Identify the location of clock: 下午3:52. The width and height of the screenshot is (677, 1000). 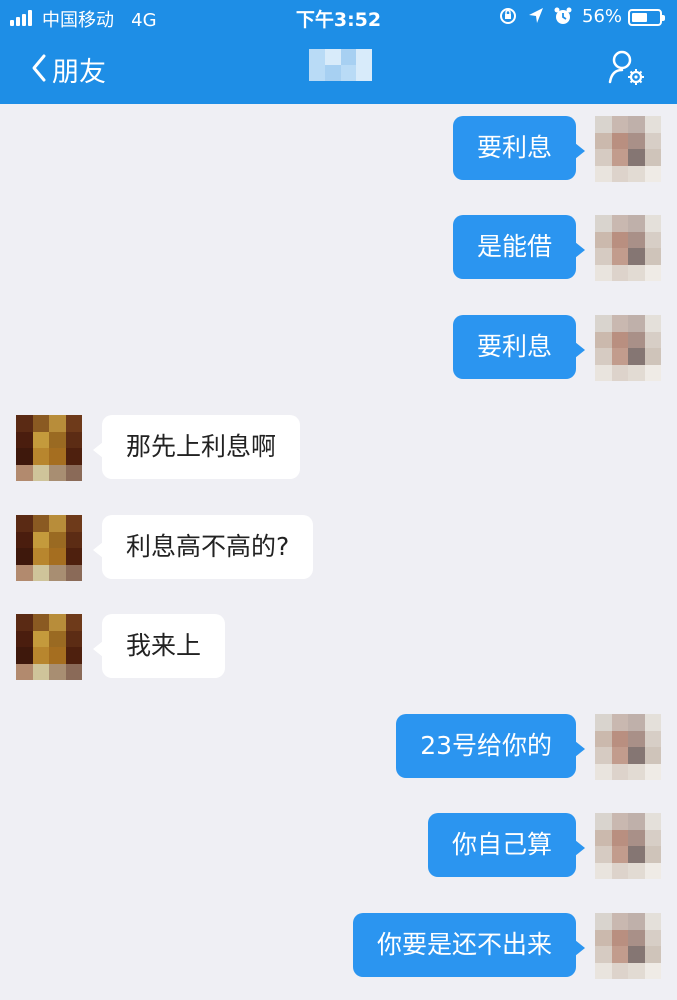
(338, 20).